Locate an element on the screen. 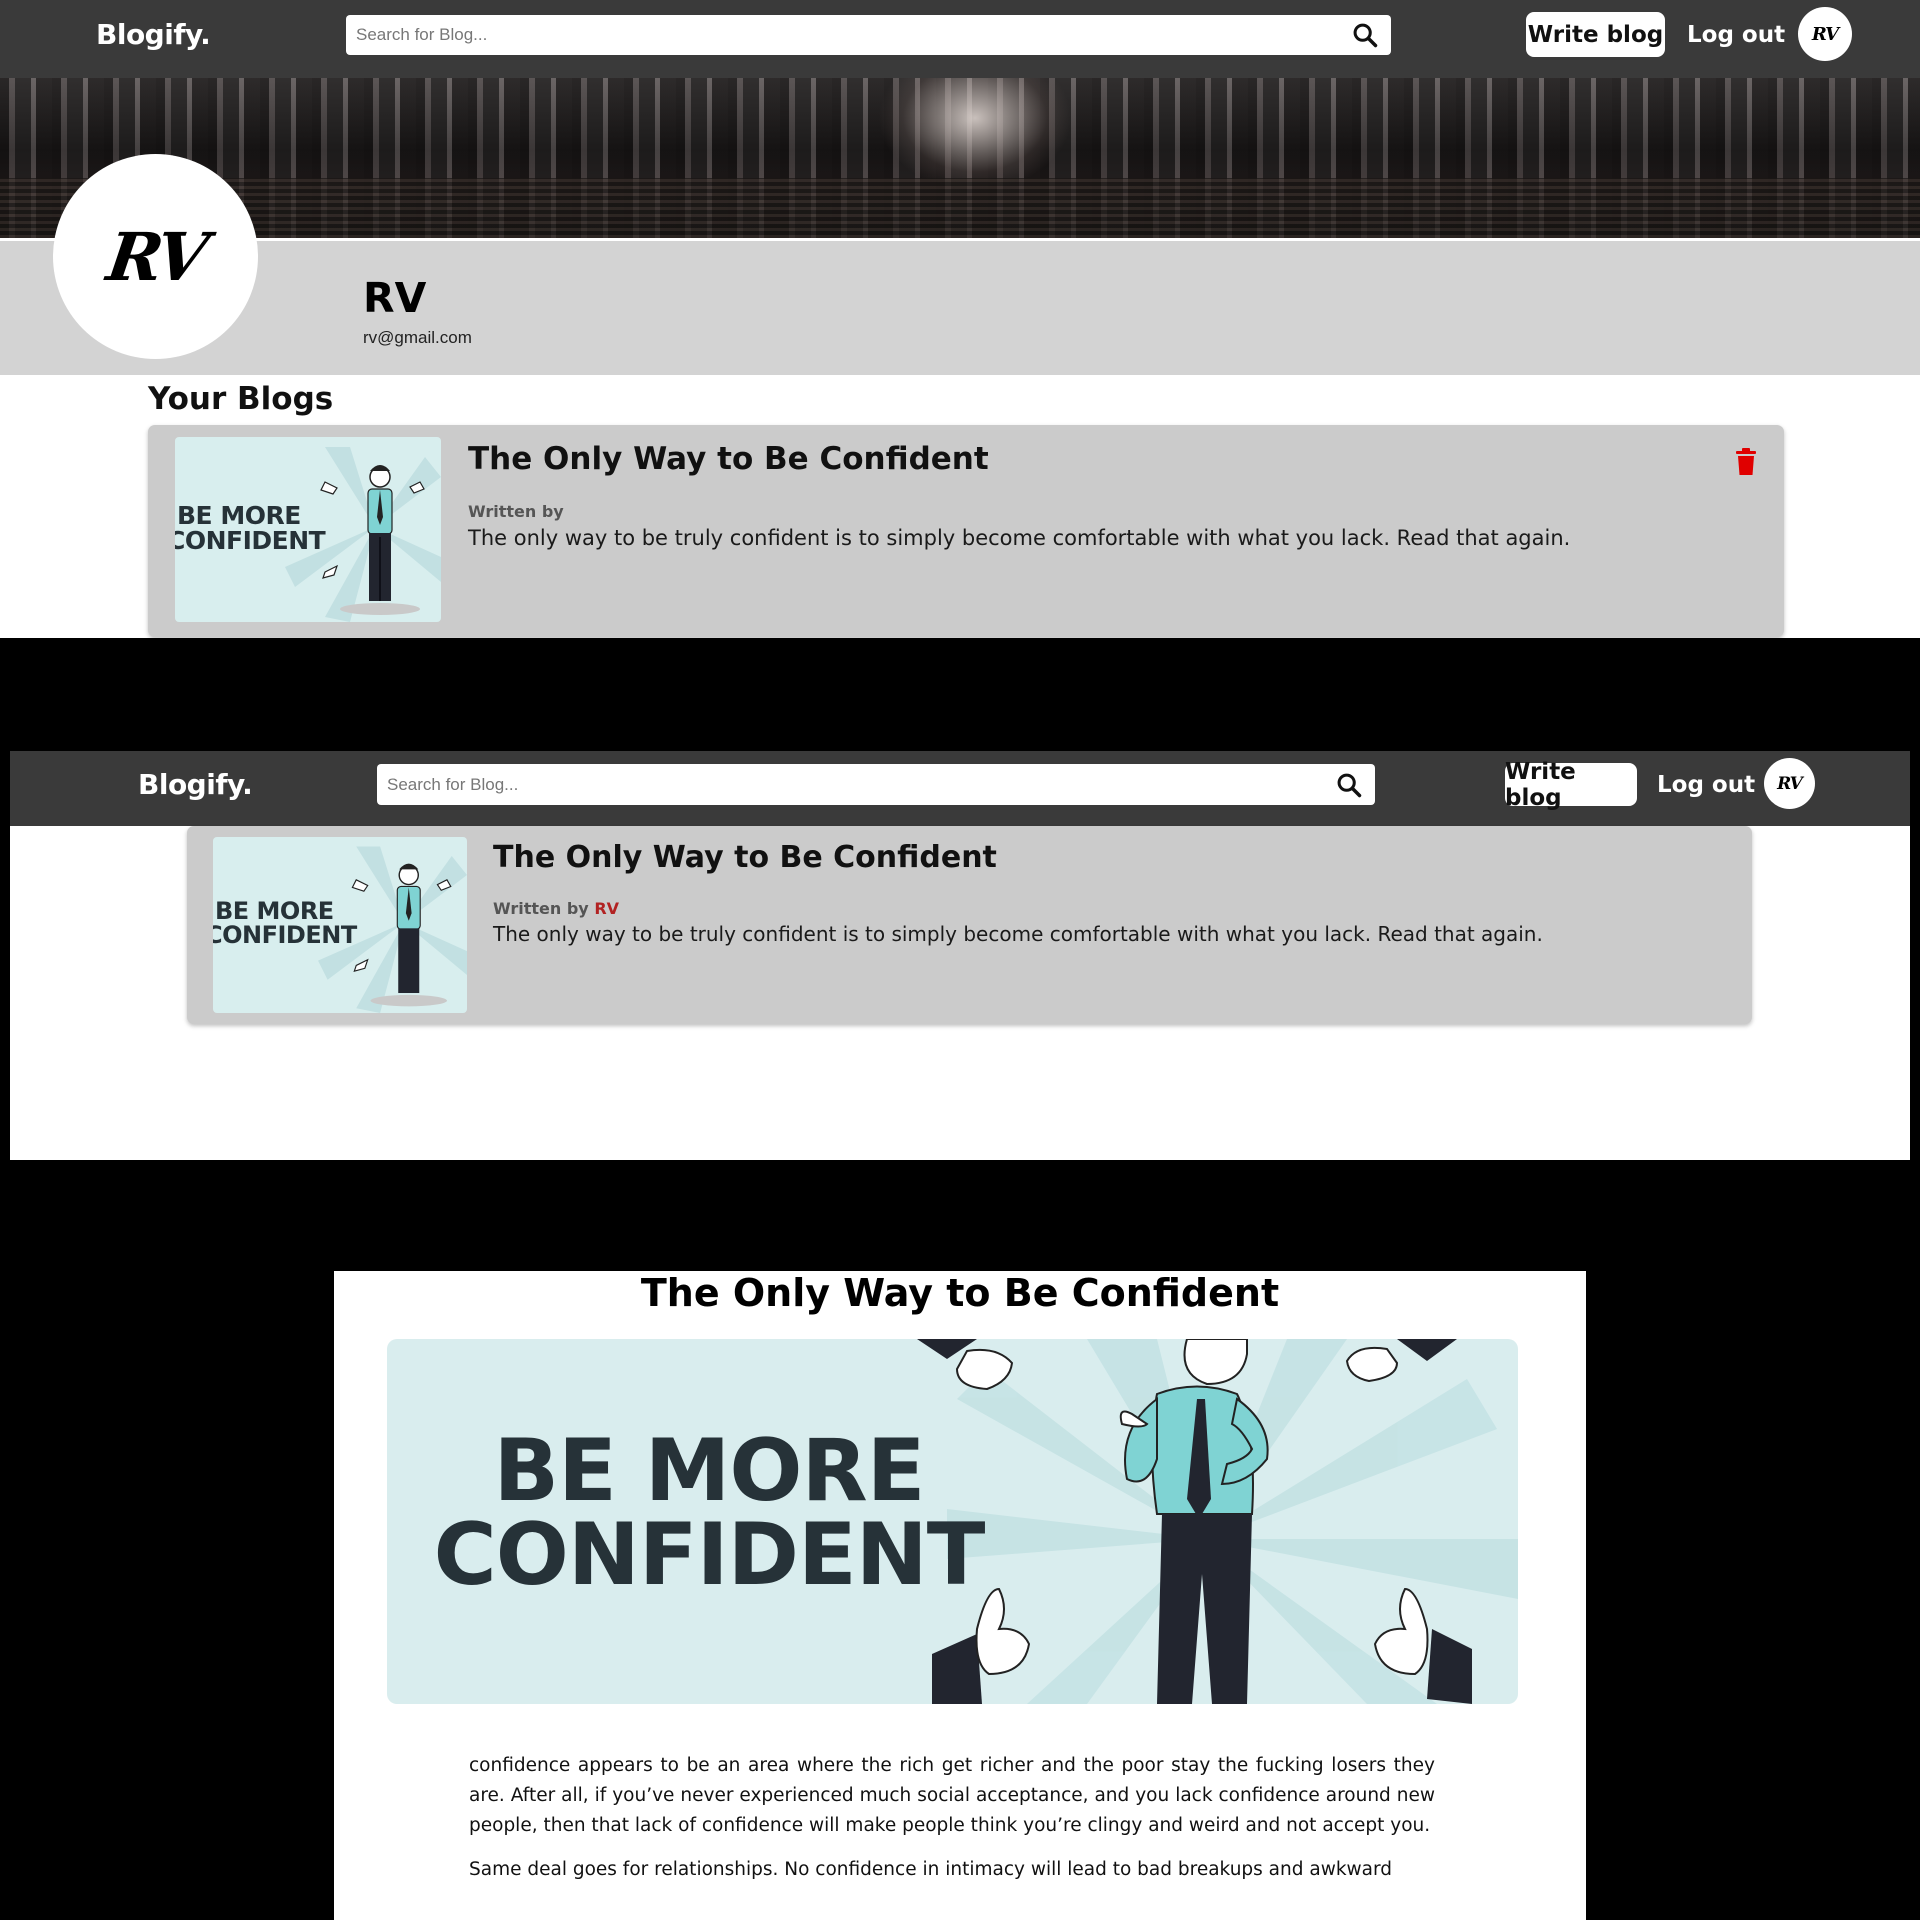  written-by-line: Written by RV is located at coordinates (556, 908).